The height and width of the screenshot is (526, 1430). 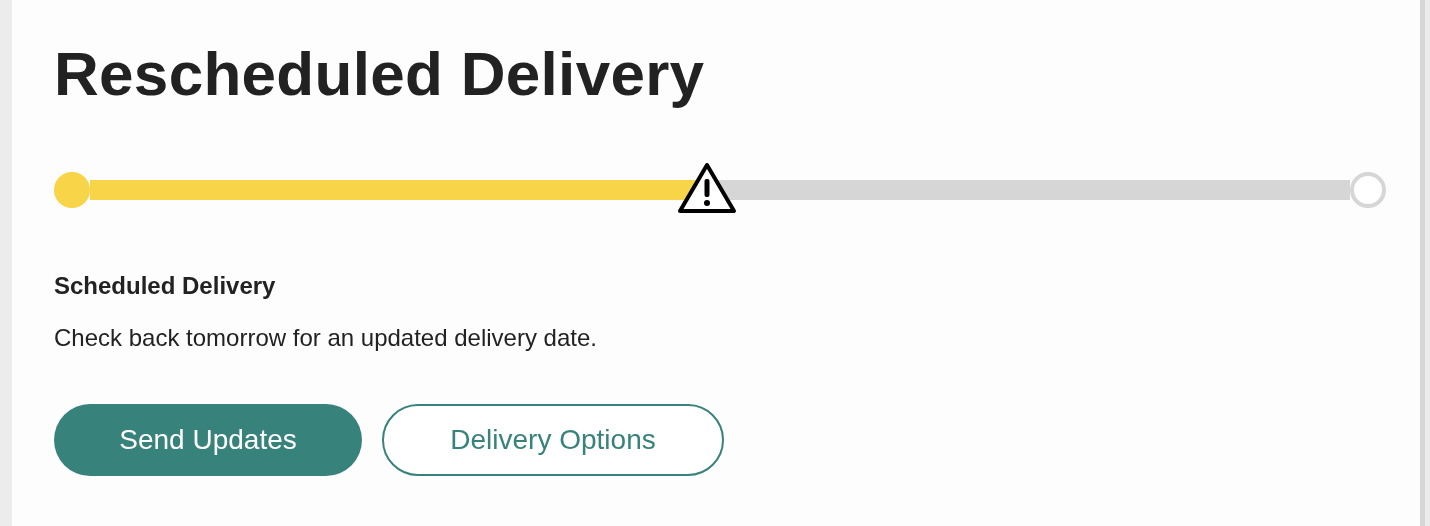 What do you see at coordinates (208, 440) in the screenshot?
I see `send-updates-button: Send Updates` at bounding box center [208, 440].